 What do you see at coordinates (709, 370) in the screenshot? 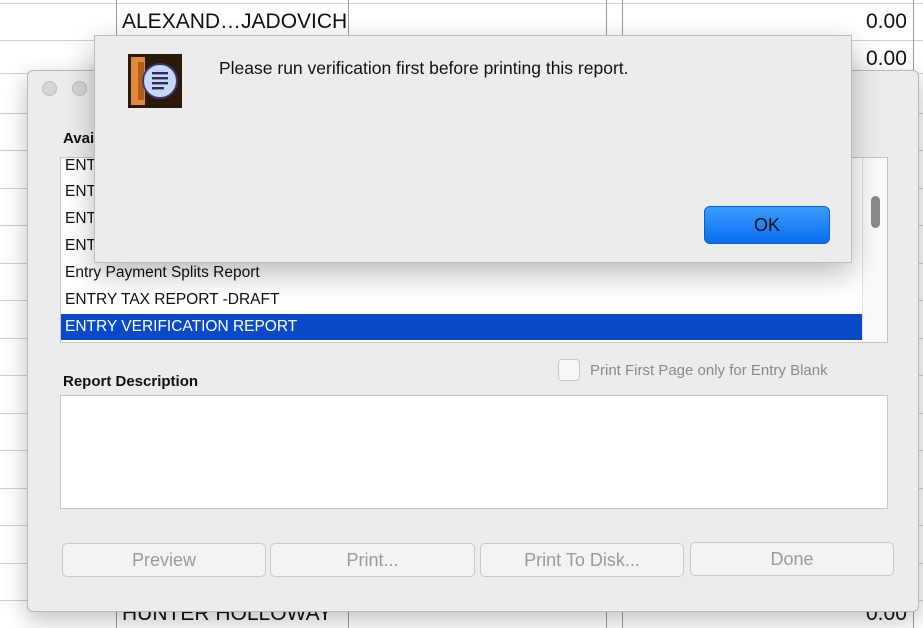
I see `print-first-page-label: Print First Page only for Entry Blank` at bounding box center [709, 370].